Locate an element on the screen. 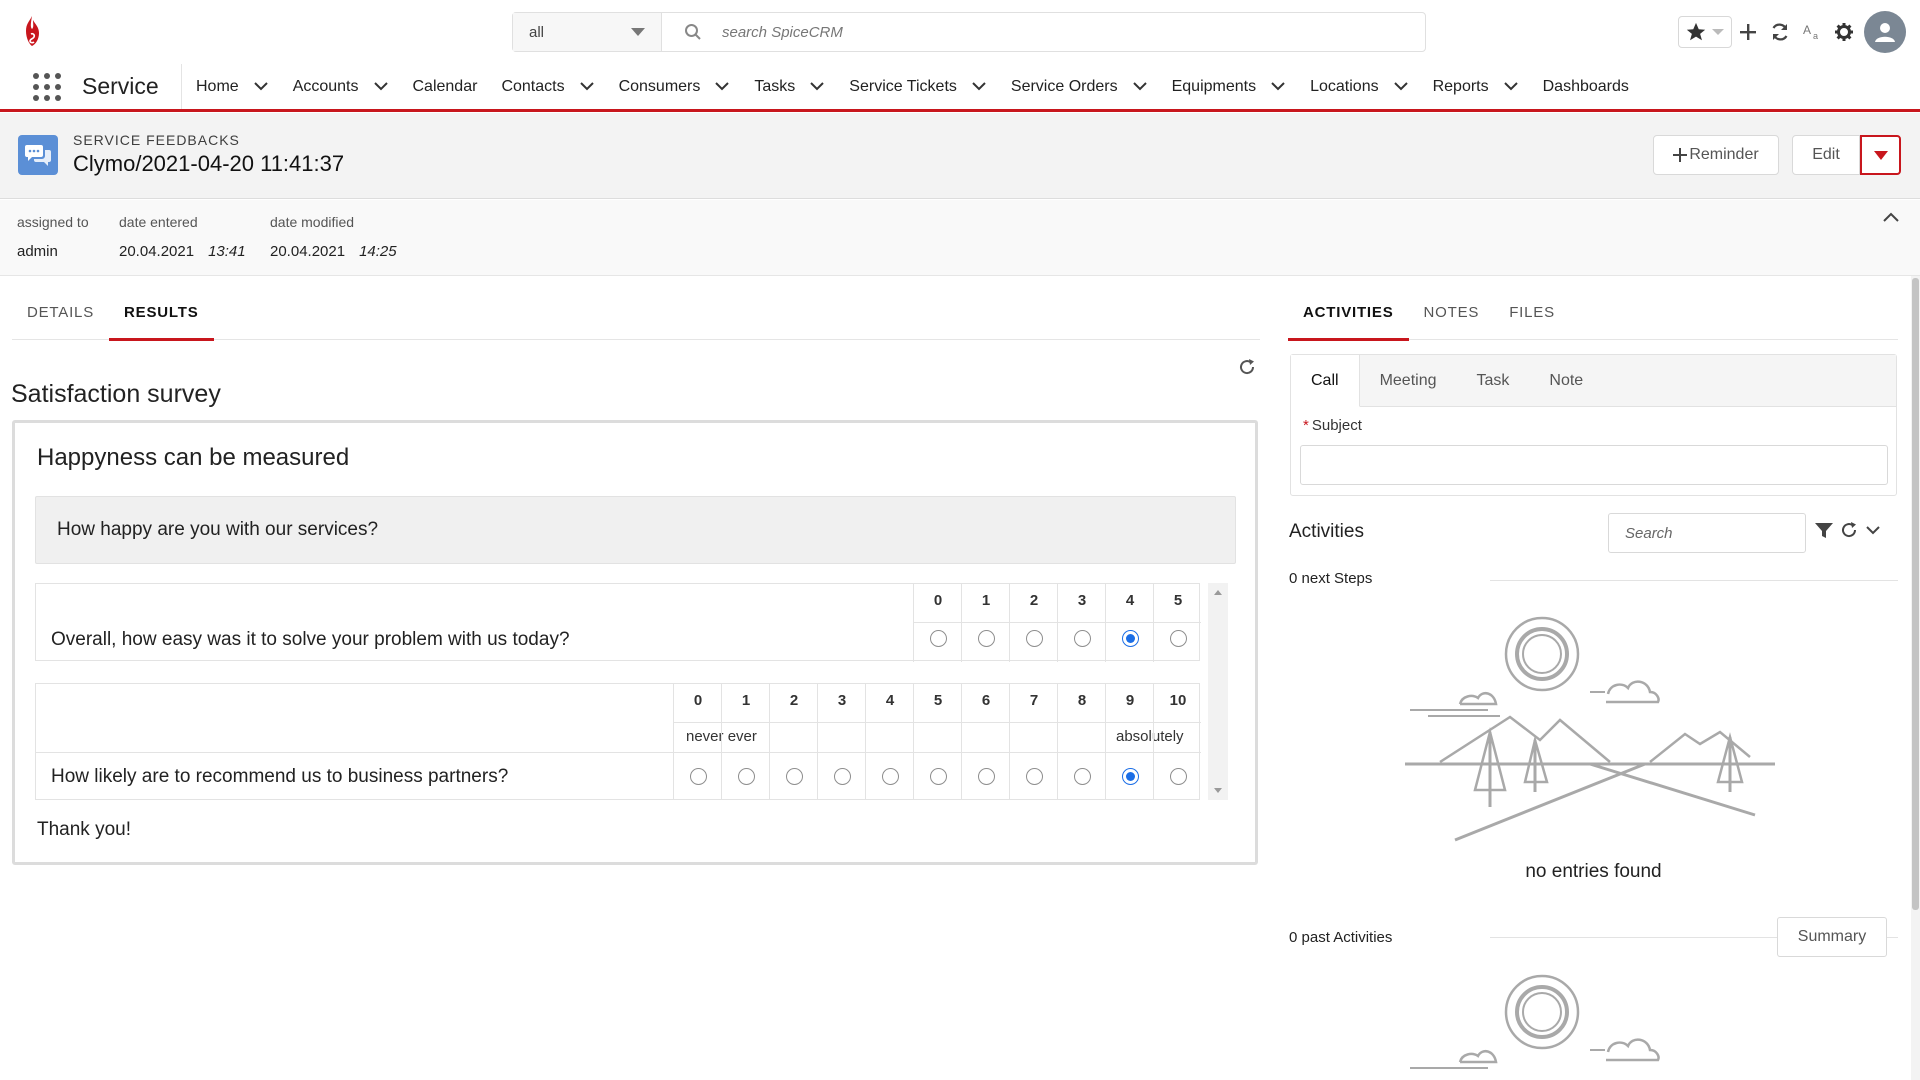 The width and height of the screenshot is (1920, 1080). text-size-icon: Aa is located at coordinates (1810, 32).